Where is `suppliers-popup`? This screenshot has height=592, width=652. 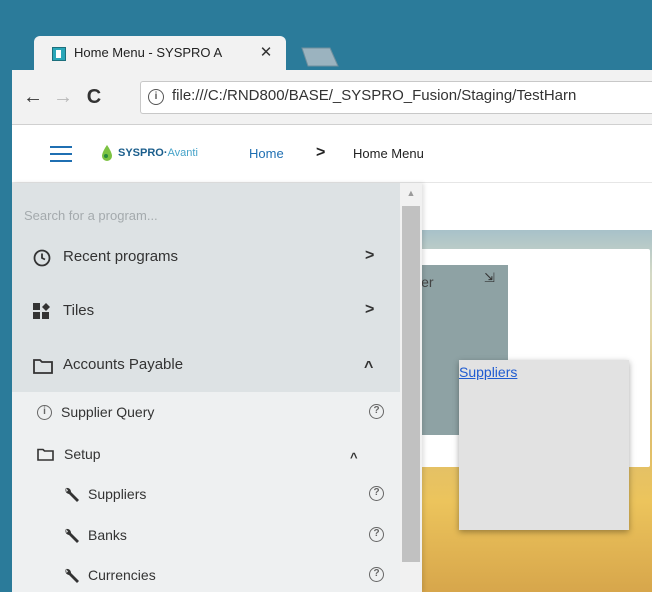 suppliers-popup is located at coordinates (544, 445).